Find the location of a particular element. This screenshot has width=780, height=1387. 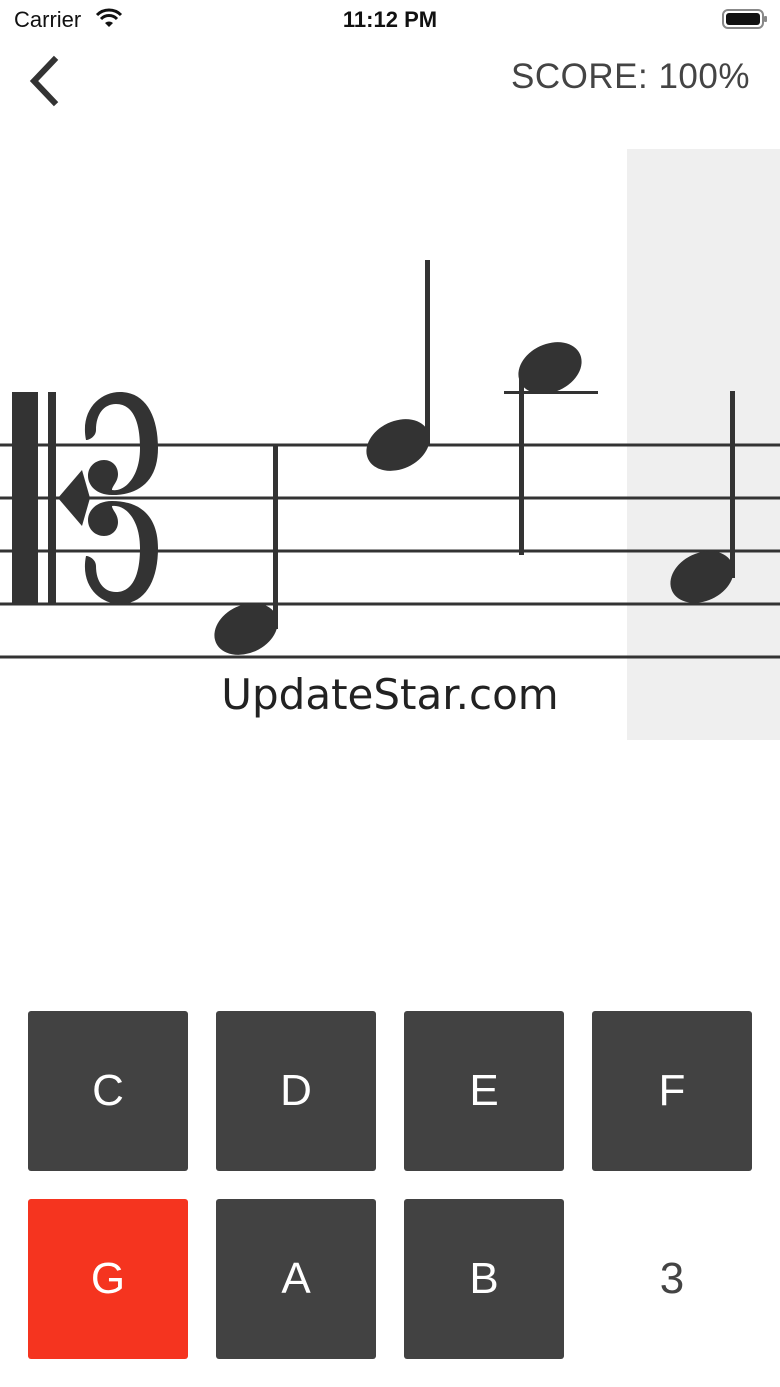

key-e-button: E is located at coordinates (484, 1091).